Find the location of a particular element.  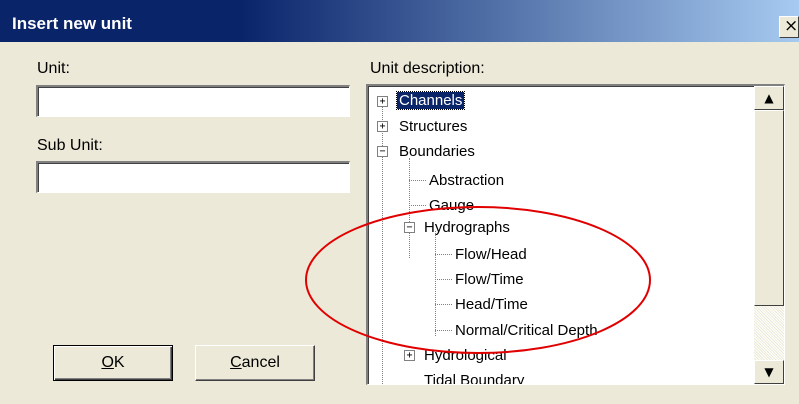

tree-item-label: Abstraction is located at coordinates (467, 180).